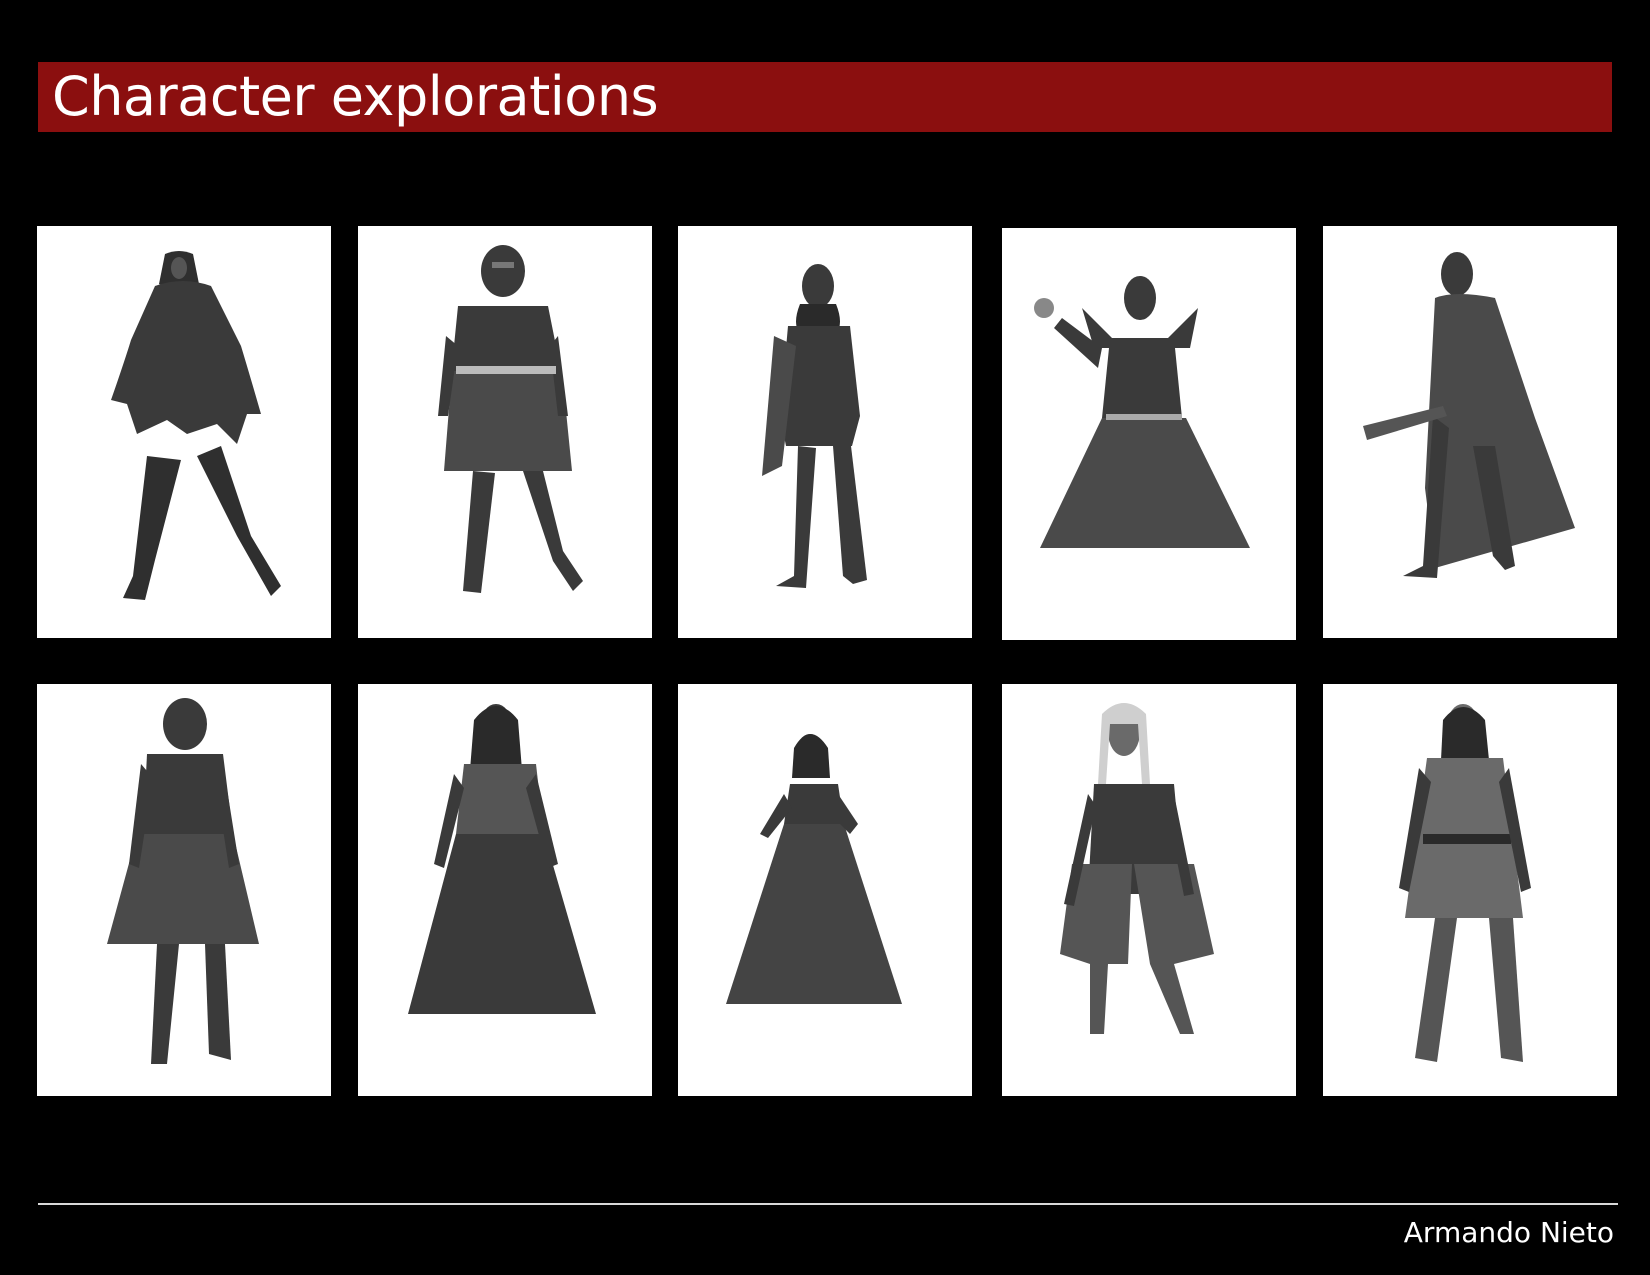  Describe the element at coordinates (355, 96) in the screenshot. I see `page-title: Character explorations` at that location.